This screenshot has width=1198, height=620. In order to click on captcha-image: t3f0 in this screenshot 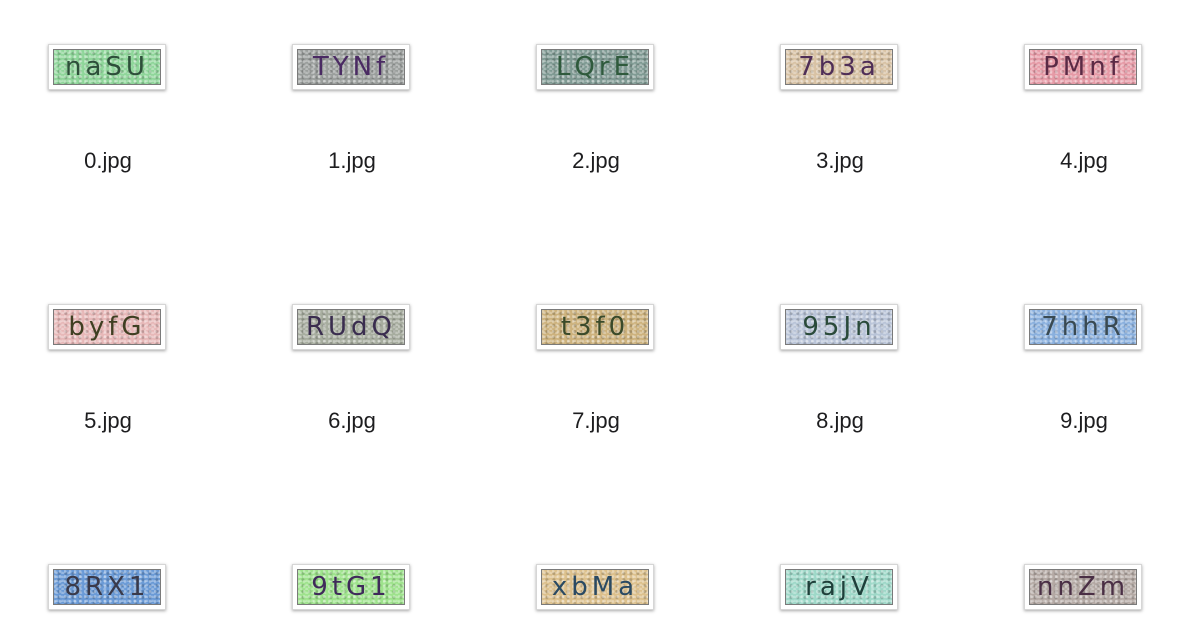, I will do `click(595, 327)`.